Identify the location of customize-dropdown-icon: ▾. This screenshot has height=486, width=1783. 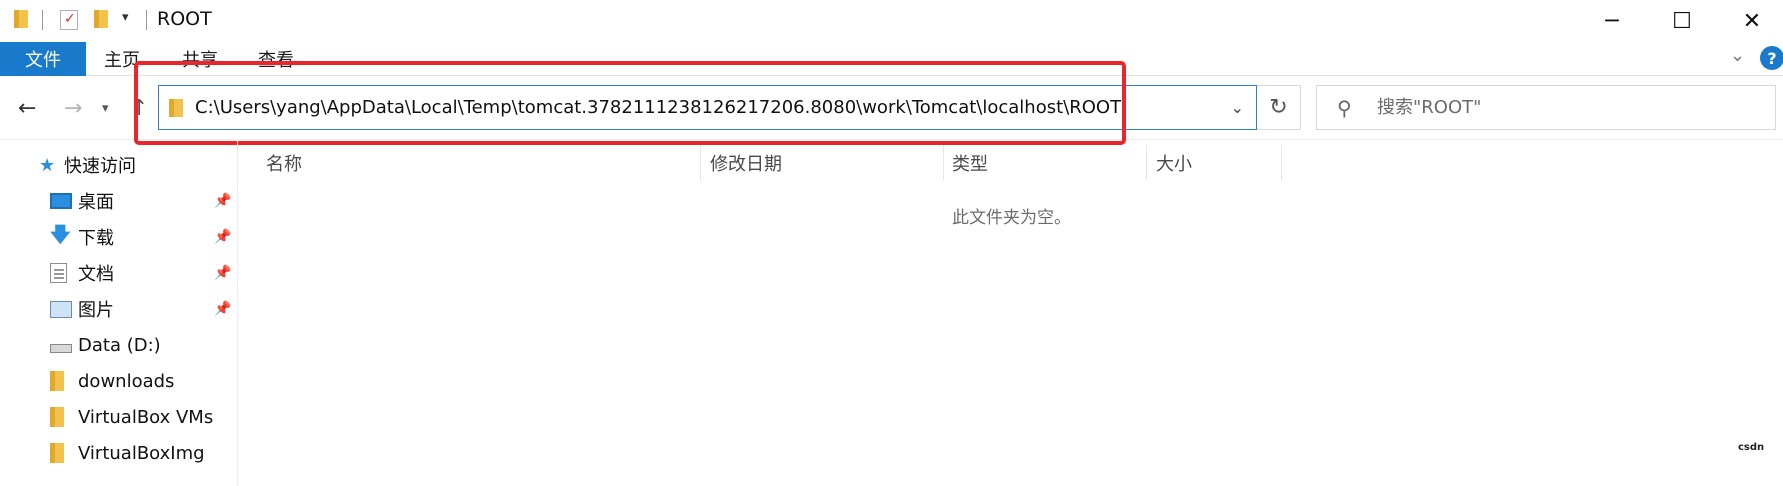
(125, 17).